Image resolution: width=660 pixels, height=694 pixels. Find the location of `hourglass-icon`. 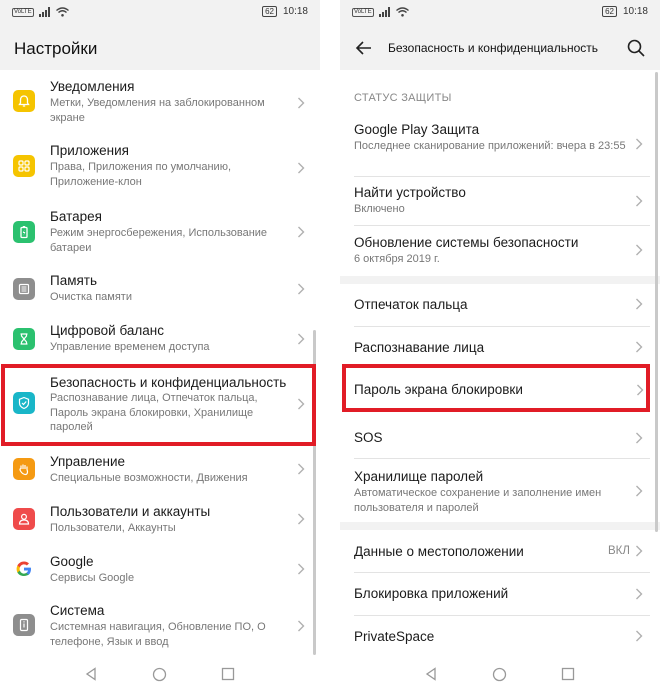

hourglass-icon is located at coordinates (24, 339).